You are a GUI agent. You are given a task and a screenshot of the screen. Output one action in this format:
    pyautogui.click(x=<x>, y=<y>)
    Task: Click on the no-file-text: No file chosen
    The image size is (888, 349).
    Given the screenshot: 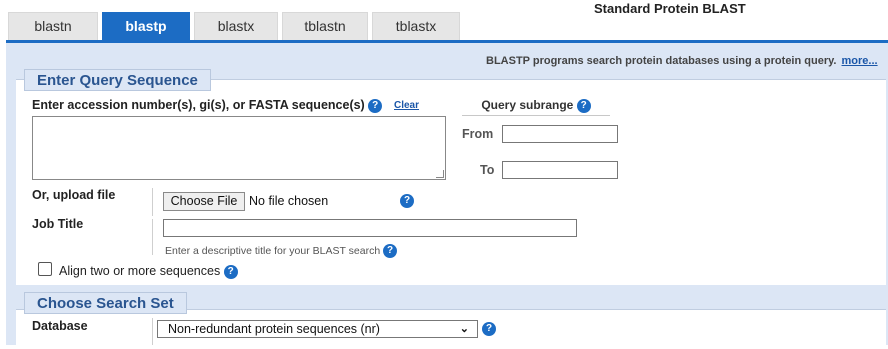 What is the action you would take?
    pyautogui.click(x=289, y=201)
    